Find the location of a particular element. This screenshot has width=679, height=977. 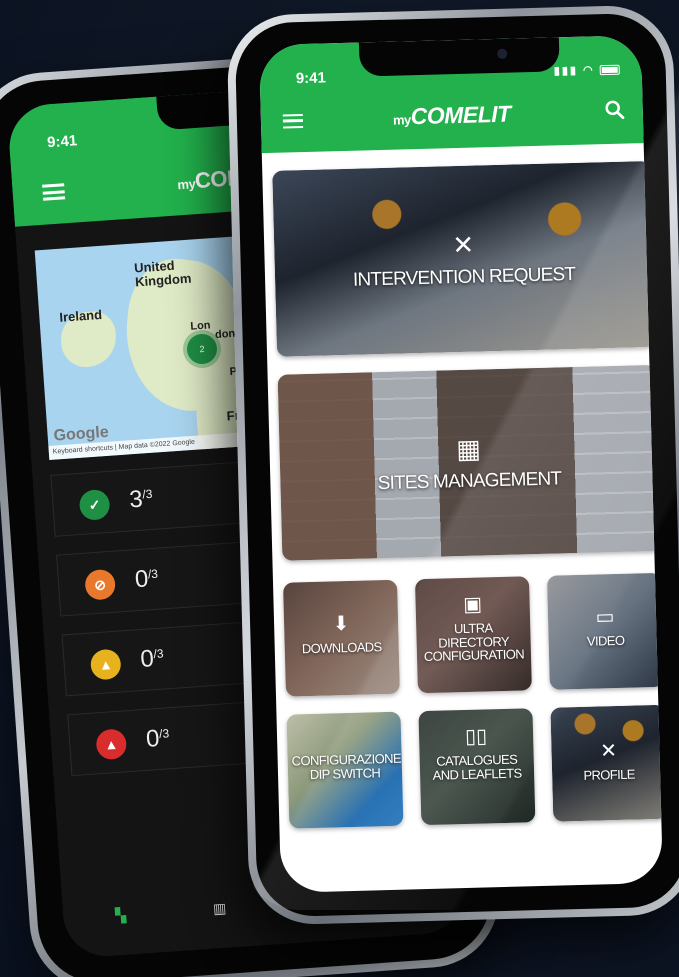

tile-label: PROFILE is located at coordinates (609, 774).